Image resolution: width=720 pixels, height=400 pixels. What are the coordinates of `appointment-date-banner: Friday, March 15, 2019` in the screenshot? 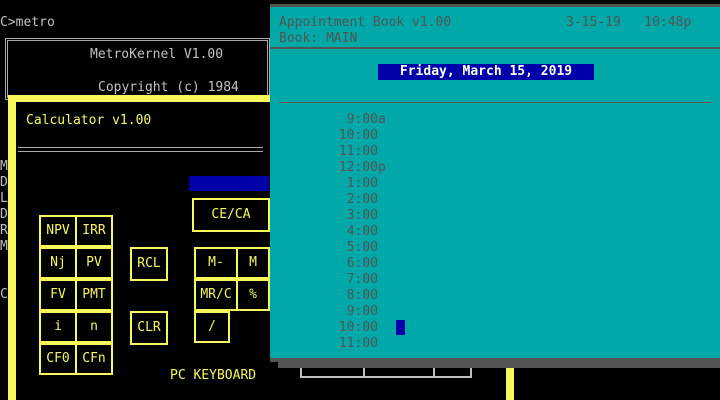 It's located at (486, 72).